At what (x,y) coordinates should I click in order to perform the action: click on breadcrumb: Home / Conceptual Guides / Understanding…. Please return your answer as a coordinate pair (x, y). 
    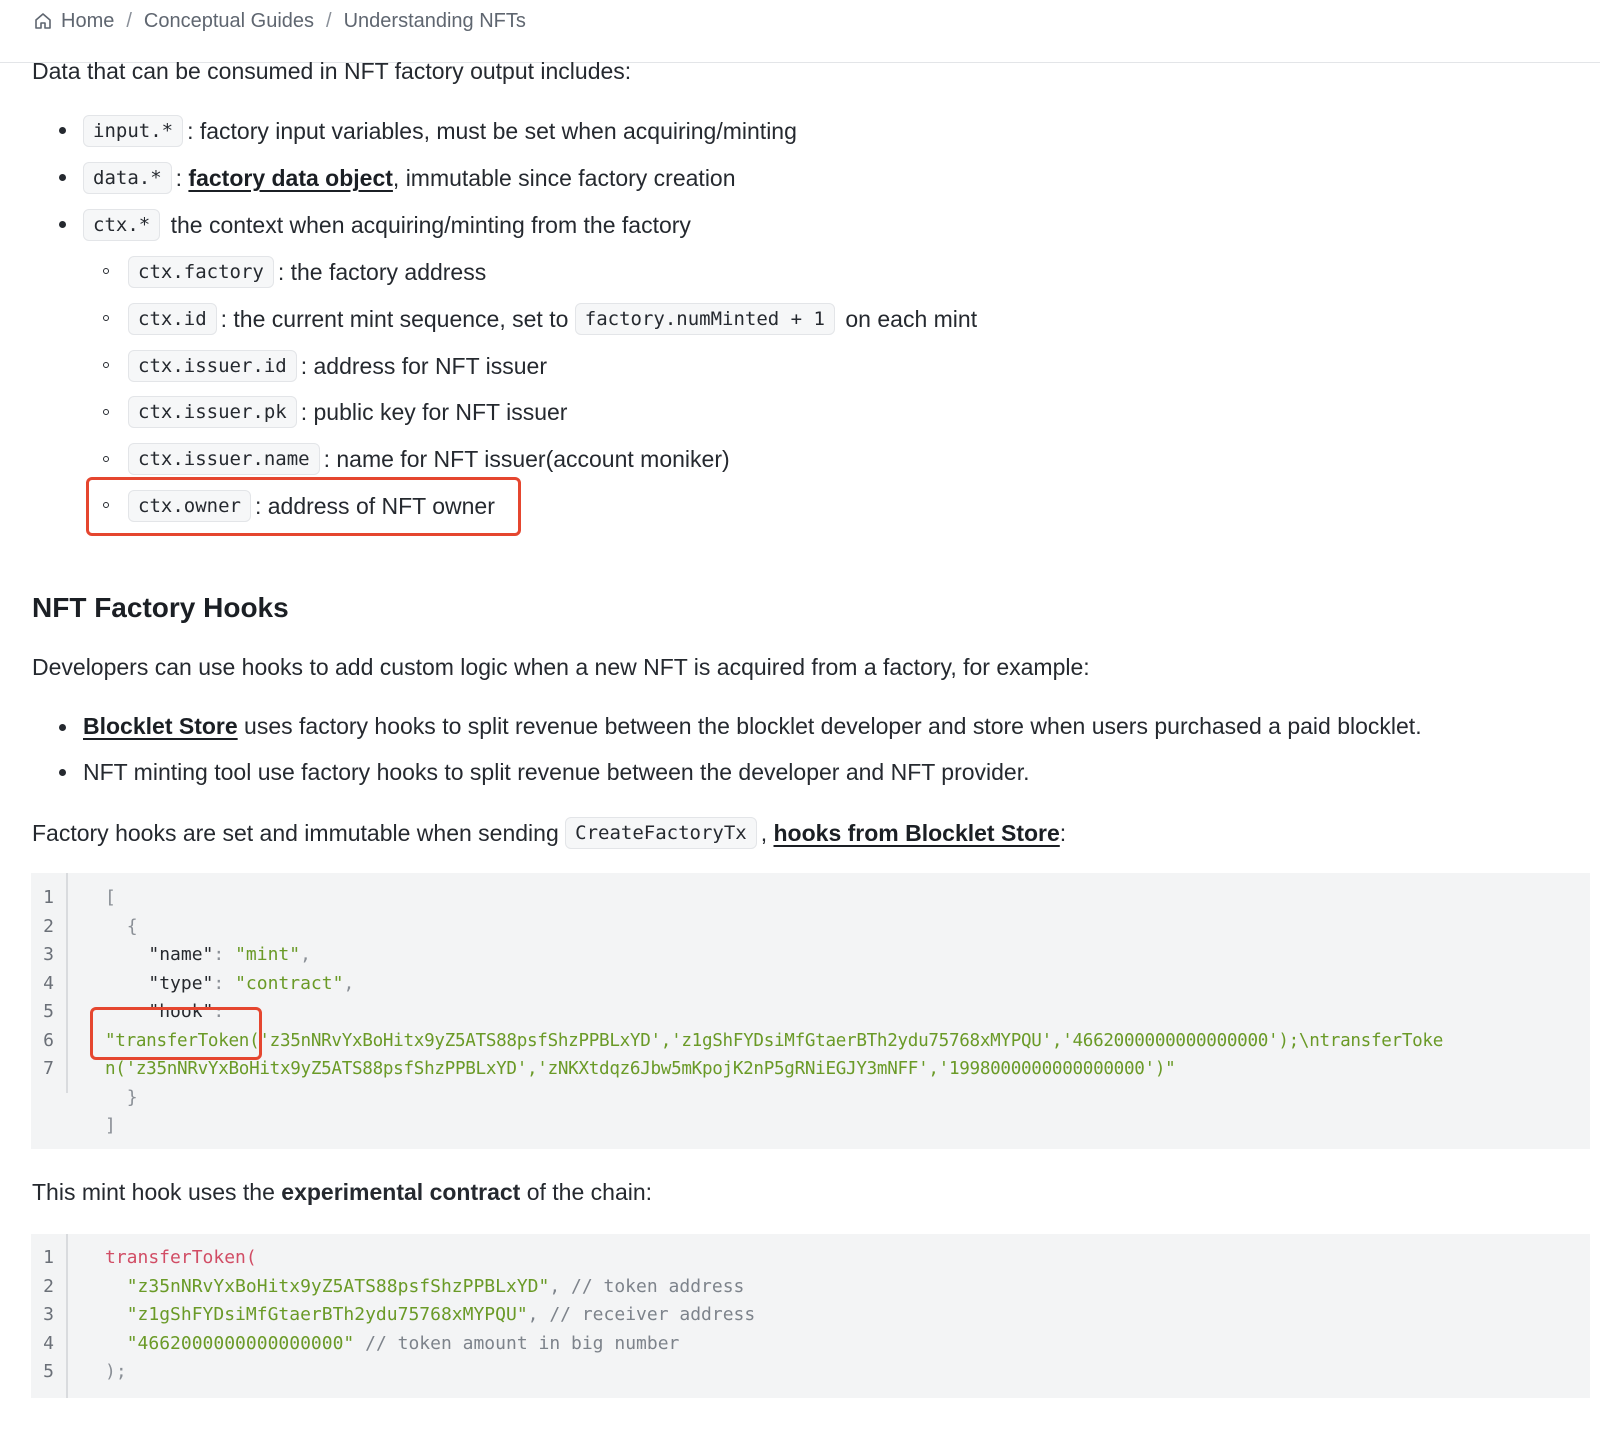
    Looking at the image, I should click on (279, 21).